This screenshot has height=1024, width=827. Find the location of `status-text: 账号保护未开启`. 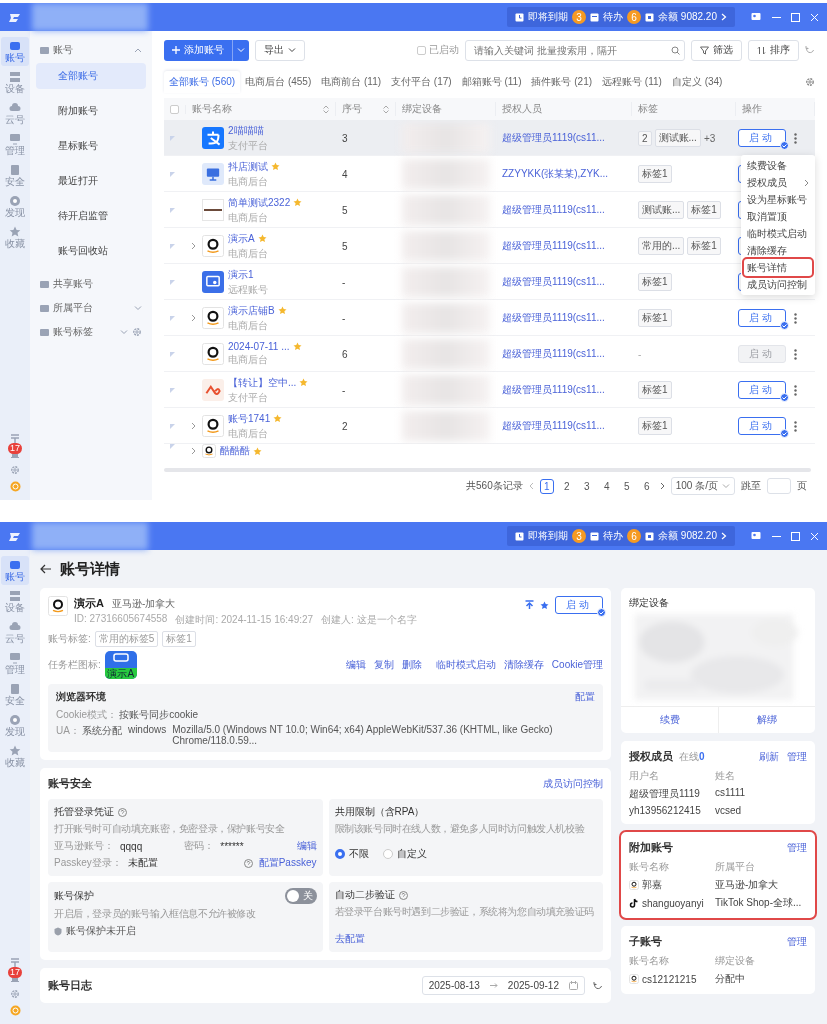

status-text: 账号保护未开启 is located at coordinates (101, 931).